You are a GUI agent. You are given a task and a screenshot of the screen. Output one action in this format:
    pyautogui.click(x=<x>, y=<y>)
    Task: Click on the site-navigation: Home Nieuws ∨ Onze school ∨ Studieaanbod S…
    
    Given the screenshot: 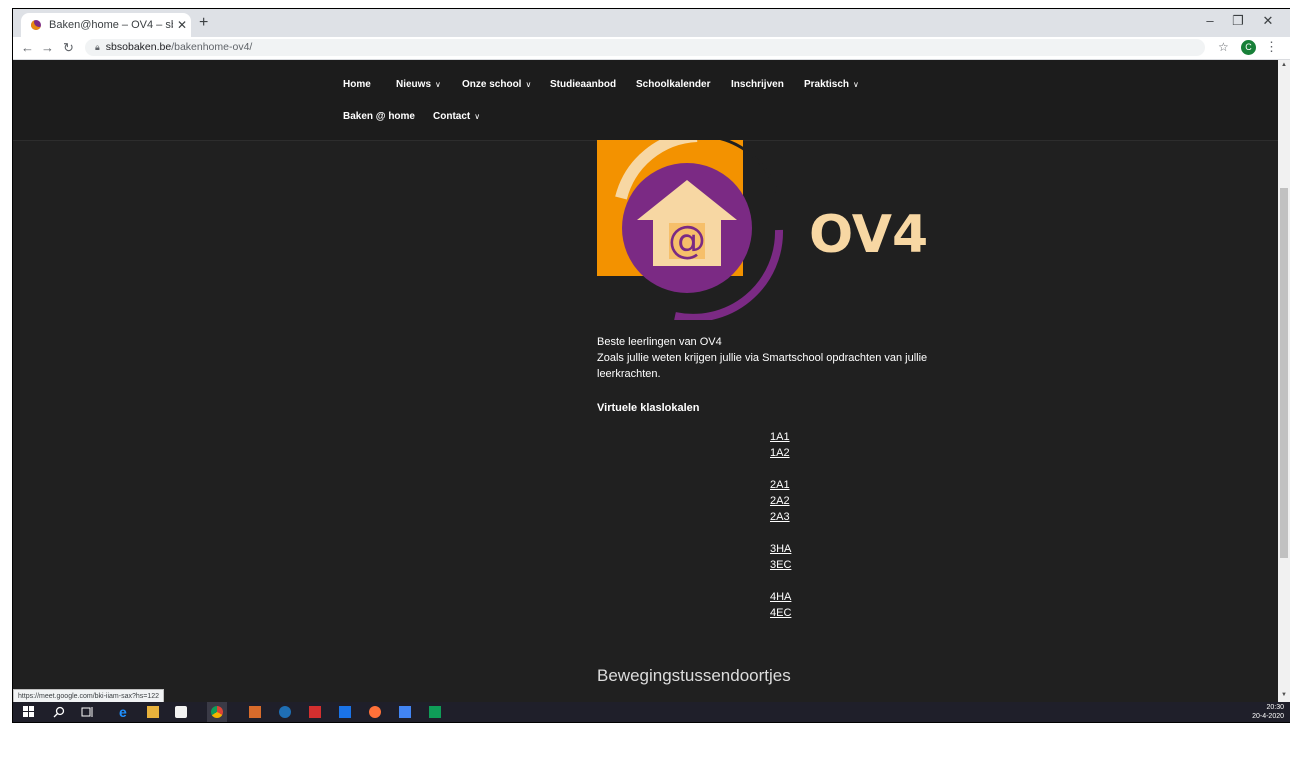 What is the action you would take?
    pyautogui.click(x=645, y=100)
    